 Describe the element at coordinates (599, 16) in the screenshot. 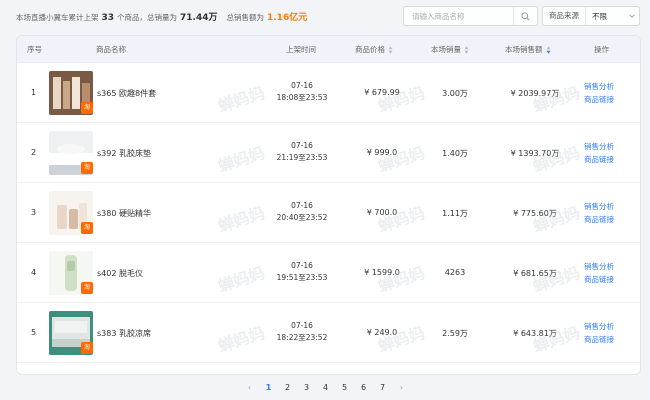

I see `source-filter-value: 不限` at that location.